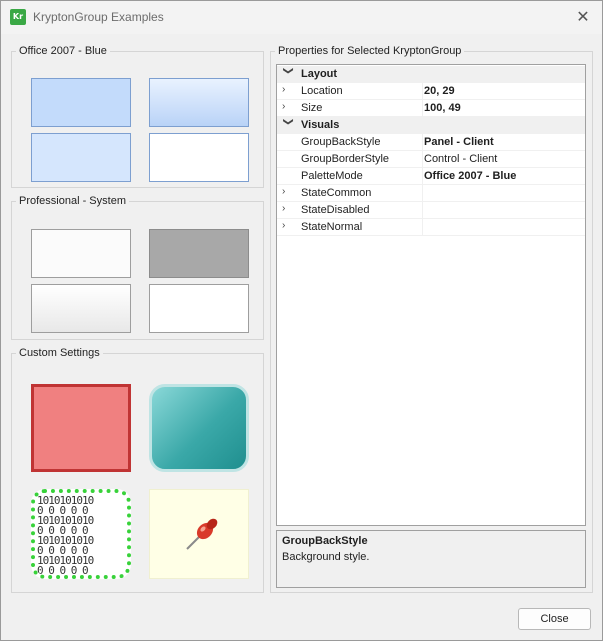 This screenshot has height=641, width=603. What do you see at coordinates (199, 428) in the screenshot?
I see `custom-sample-teal` at bounding box center [199, 428].